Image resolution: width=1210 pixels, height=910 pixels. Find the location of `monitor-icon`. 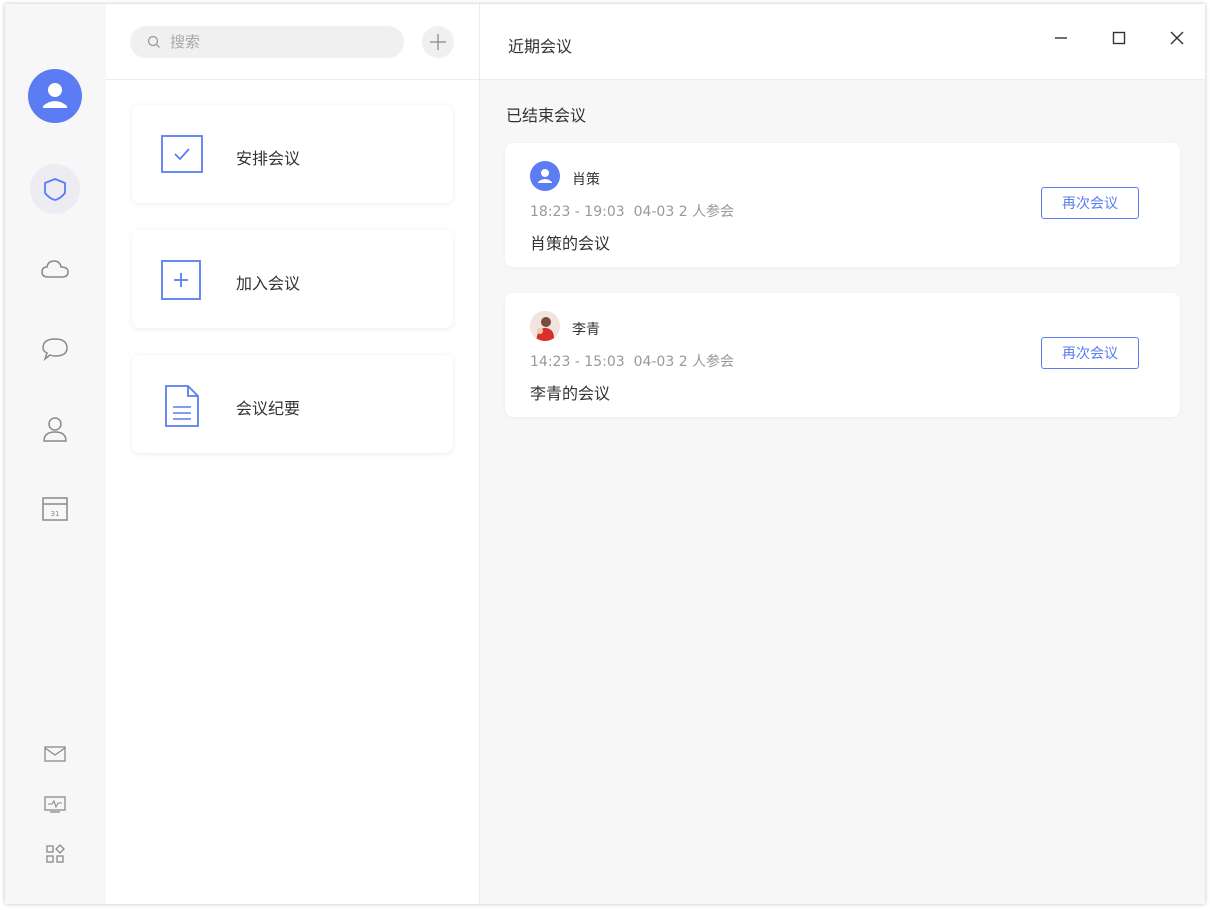

monitor-icon is located at coordinates (55, 804).